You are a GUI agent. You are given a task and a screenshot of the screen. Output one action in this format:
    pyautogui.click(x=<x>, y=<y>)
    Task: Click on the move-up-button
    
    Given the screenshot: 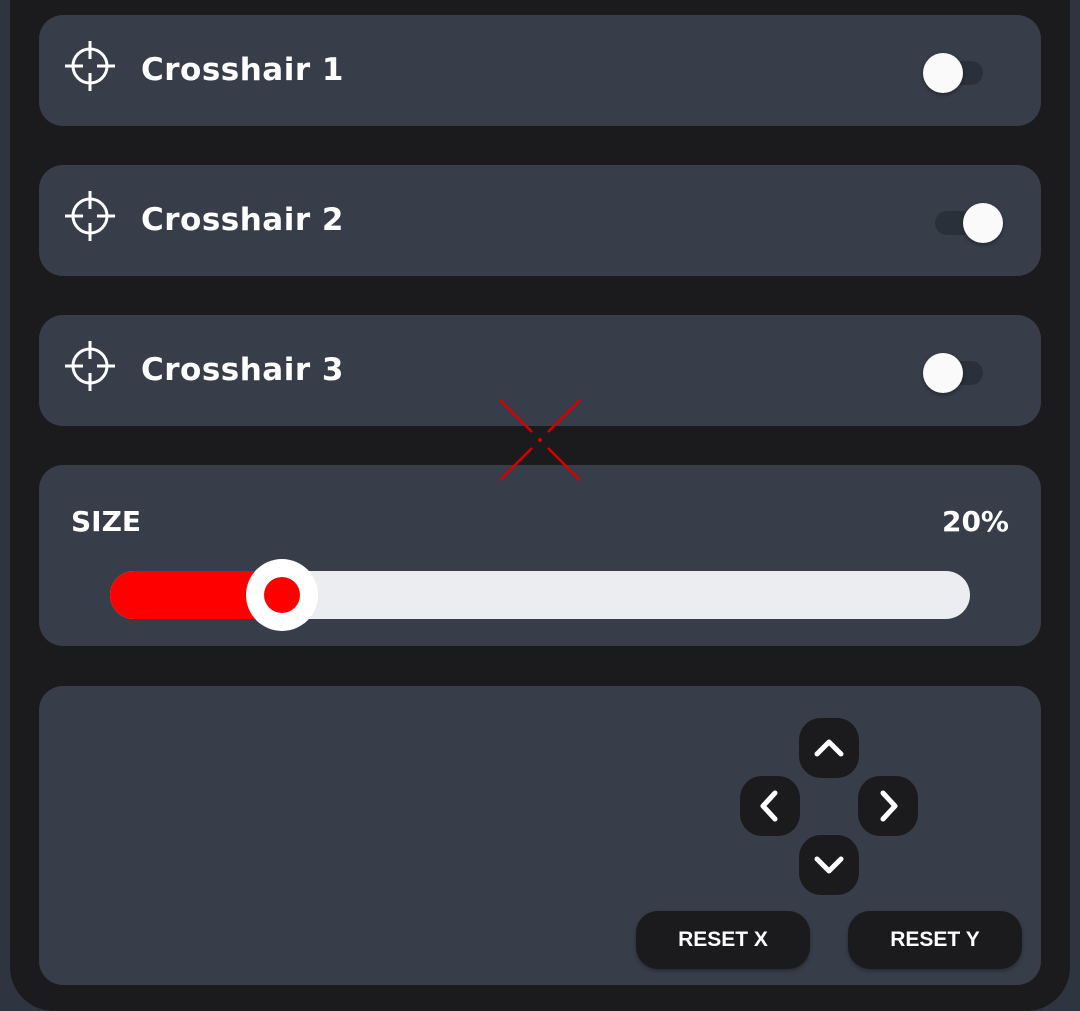 What is the action you would take?
    pyautogui.click(x=829, y=748)
    